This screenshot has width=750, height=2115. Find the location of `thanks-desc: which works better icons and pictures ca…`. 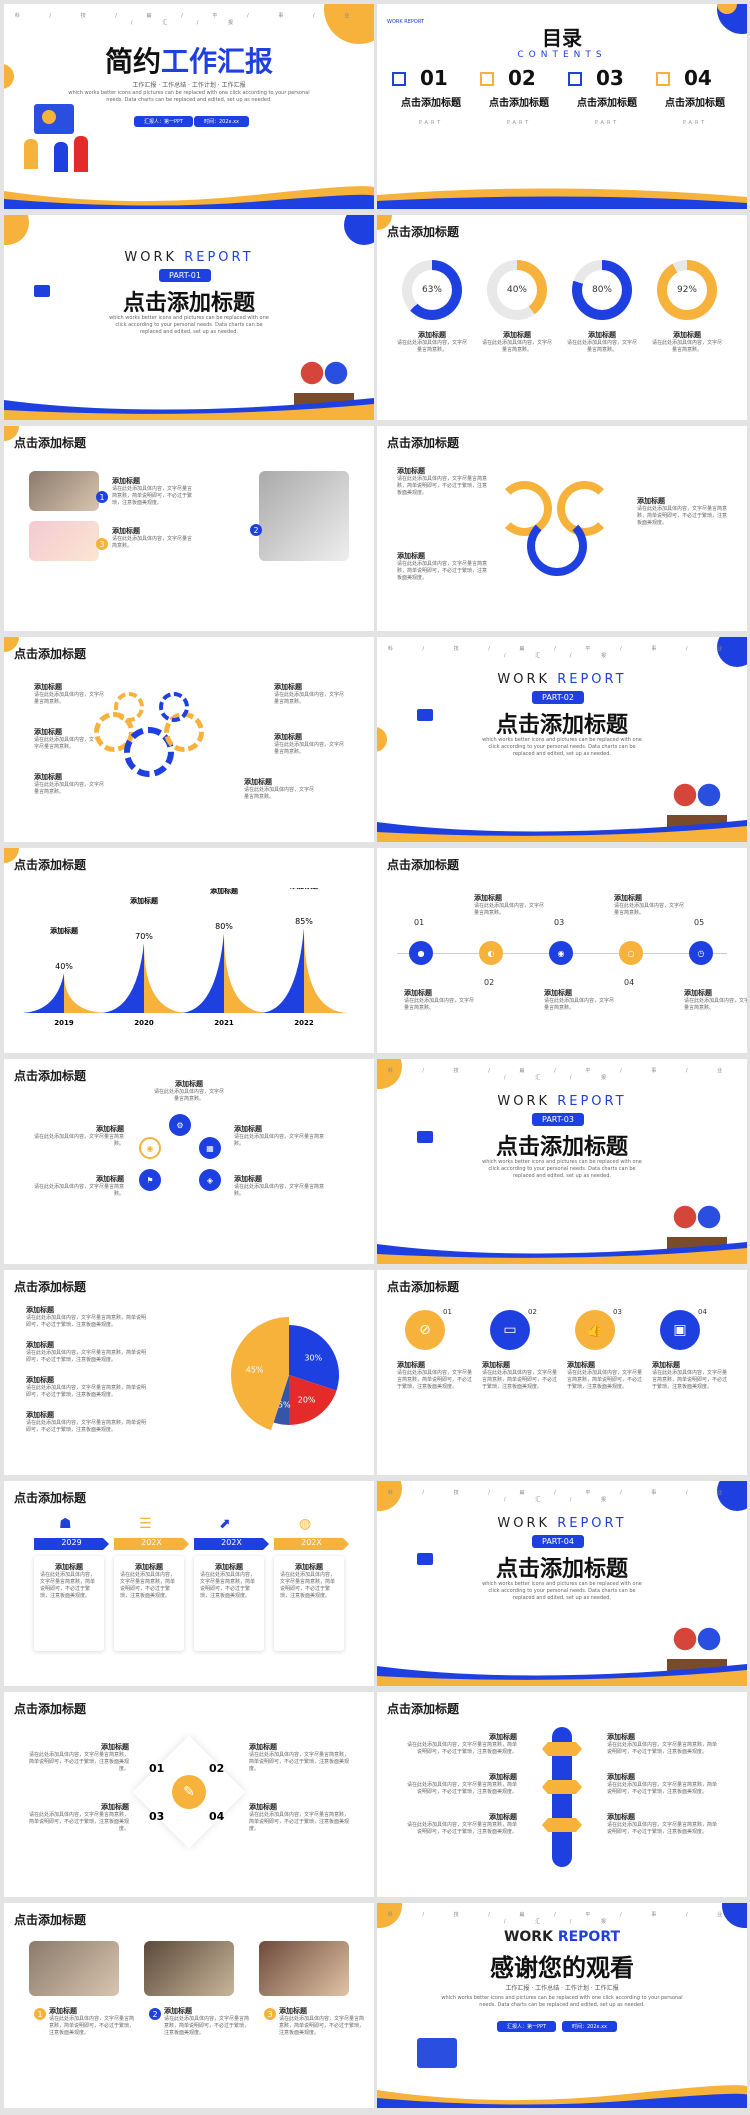

thanks-desc: which works better icons and pictures ca… is located at coordinates (562, 2001).